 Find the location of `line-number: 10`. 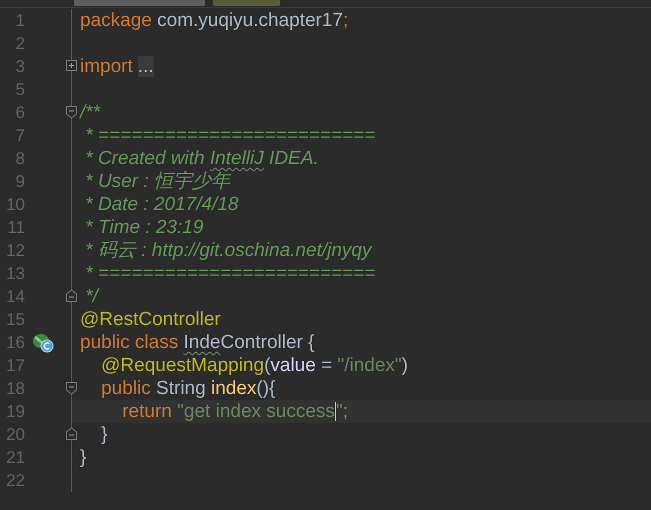

line-number: 10 is located at coordinates (15, 205).